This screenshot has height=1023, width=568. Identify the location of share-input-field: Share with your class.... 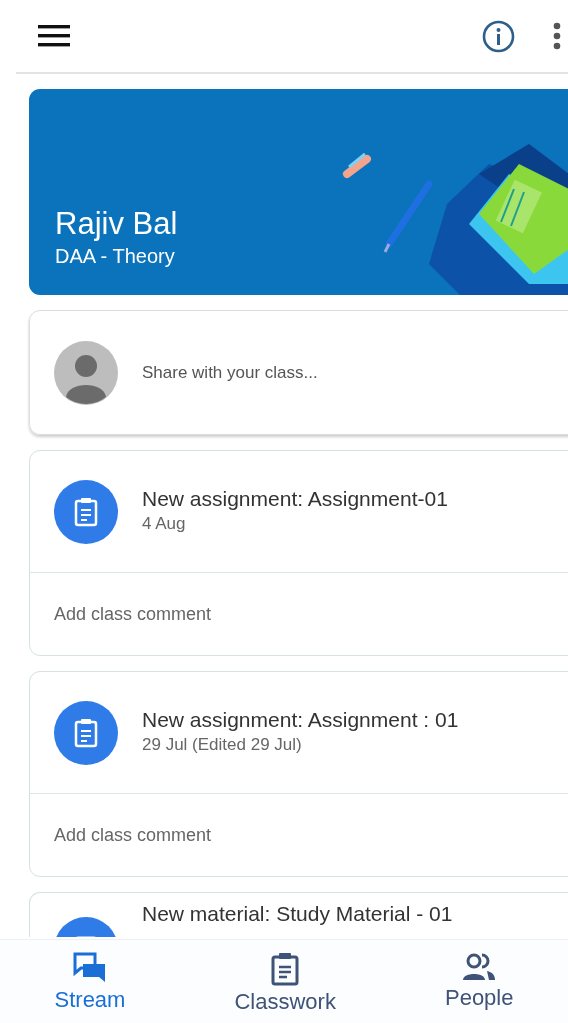
(272, 372).